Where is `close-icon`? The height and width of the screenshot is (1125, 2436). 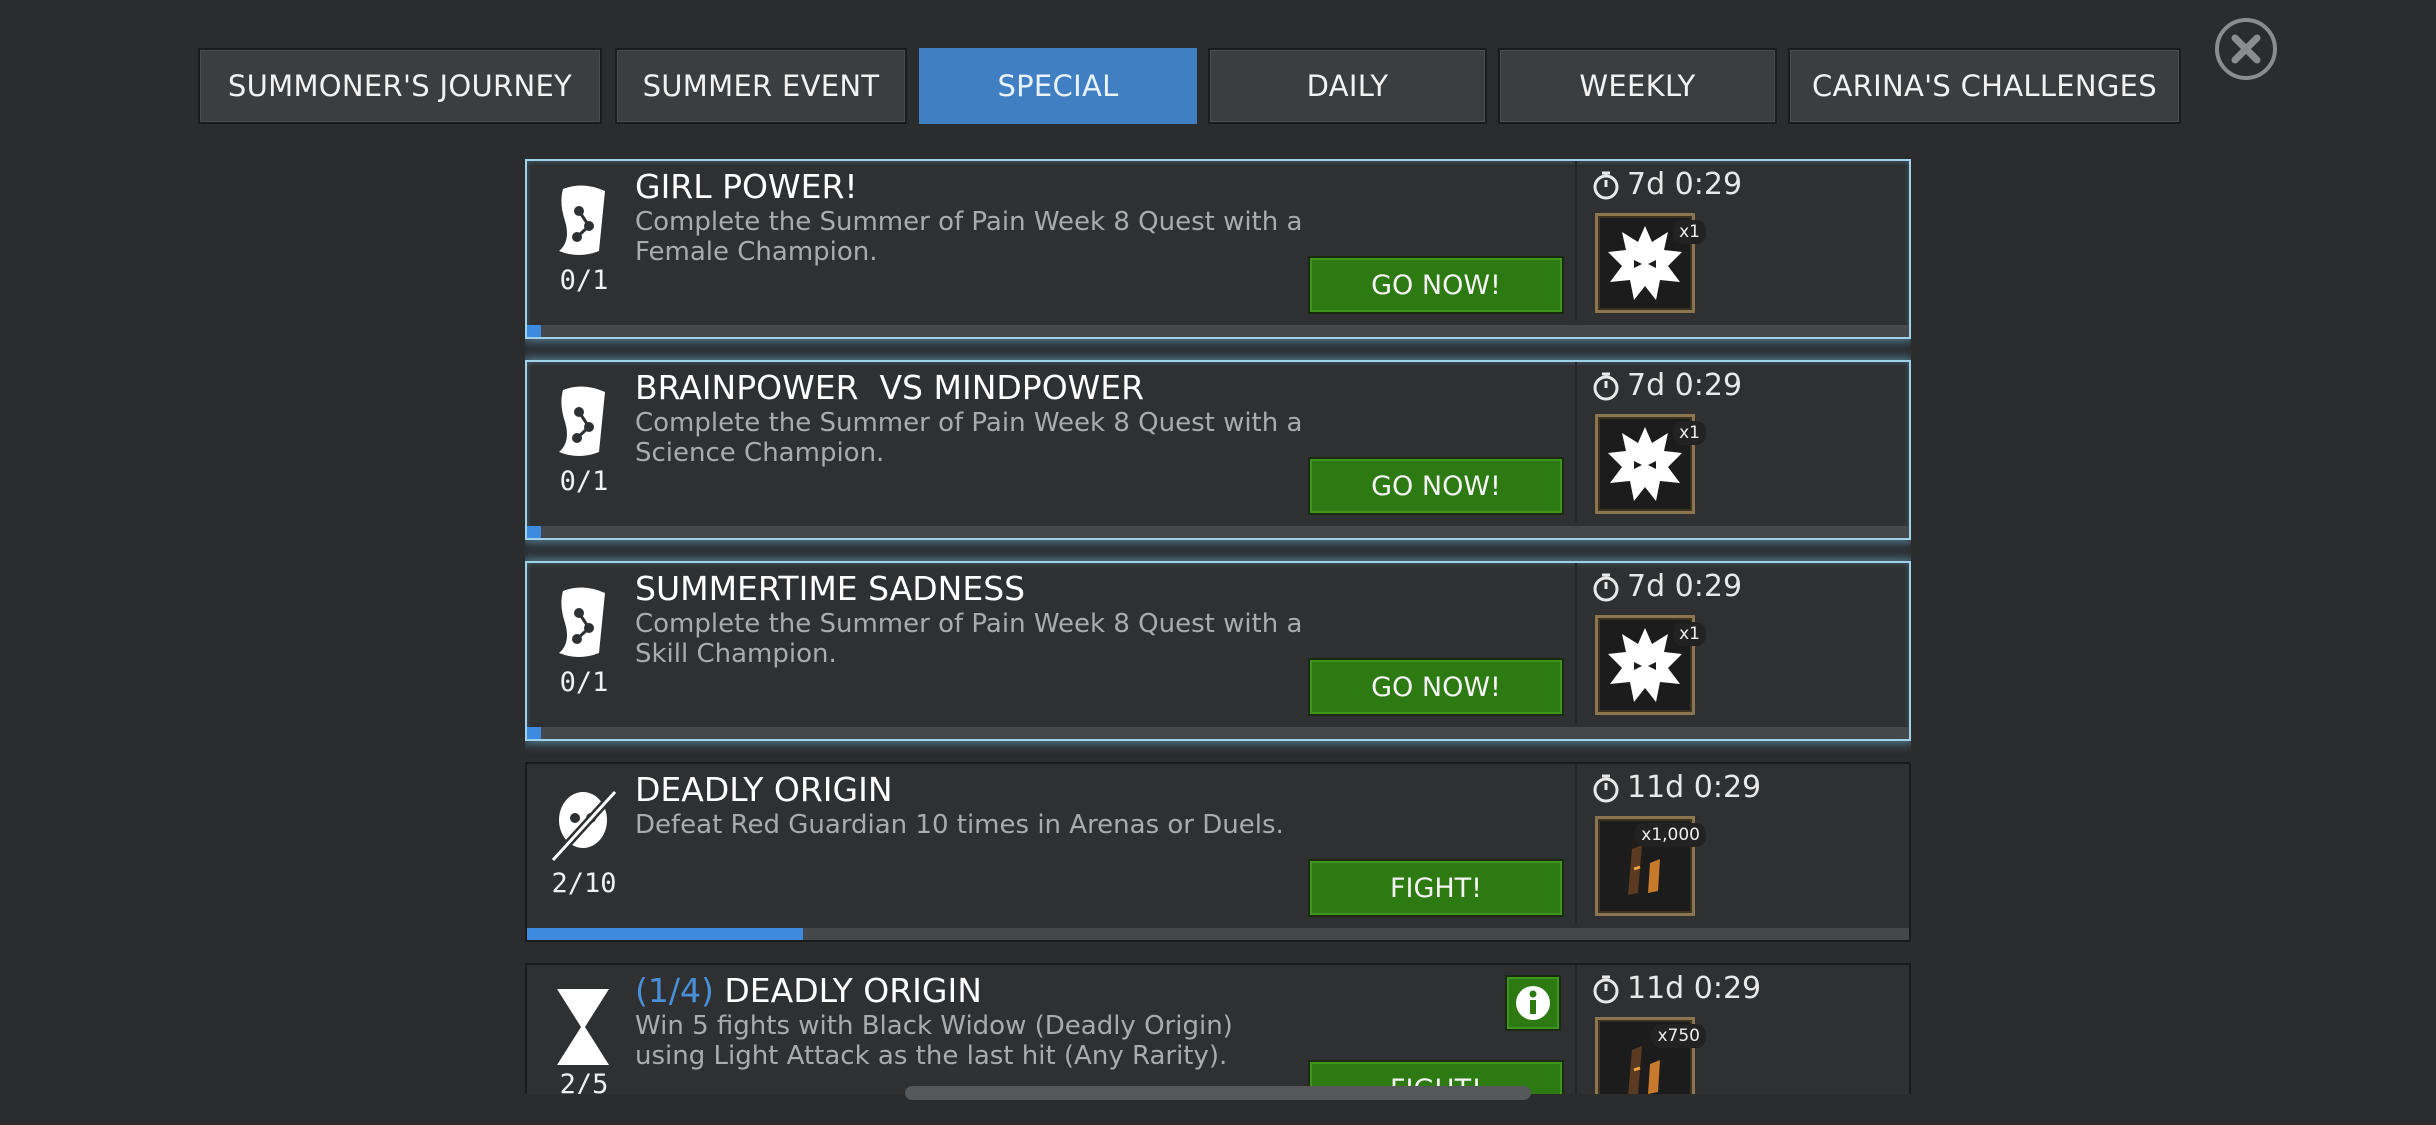 close-icon is located at coordinates (2246, 49).